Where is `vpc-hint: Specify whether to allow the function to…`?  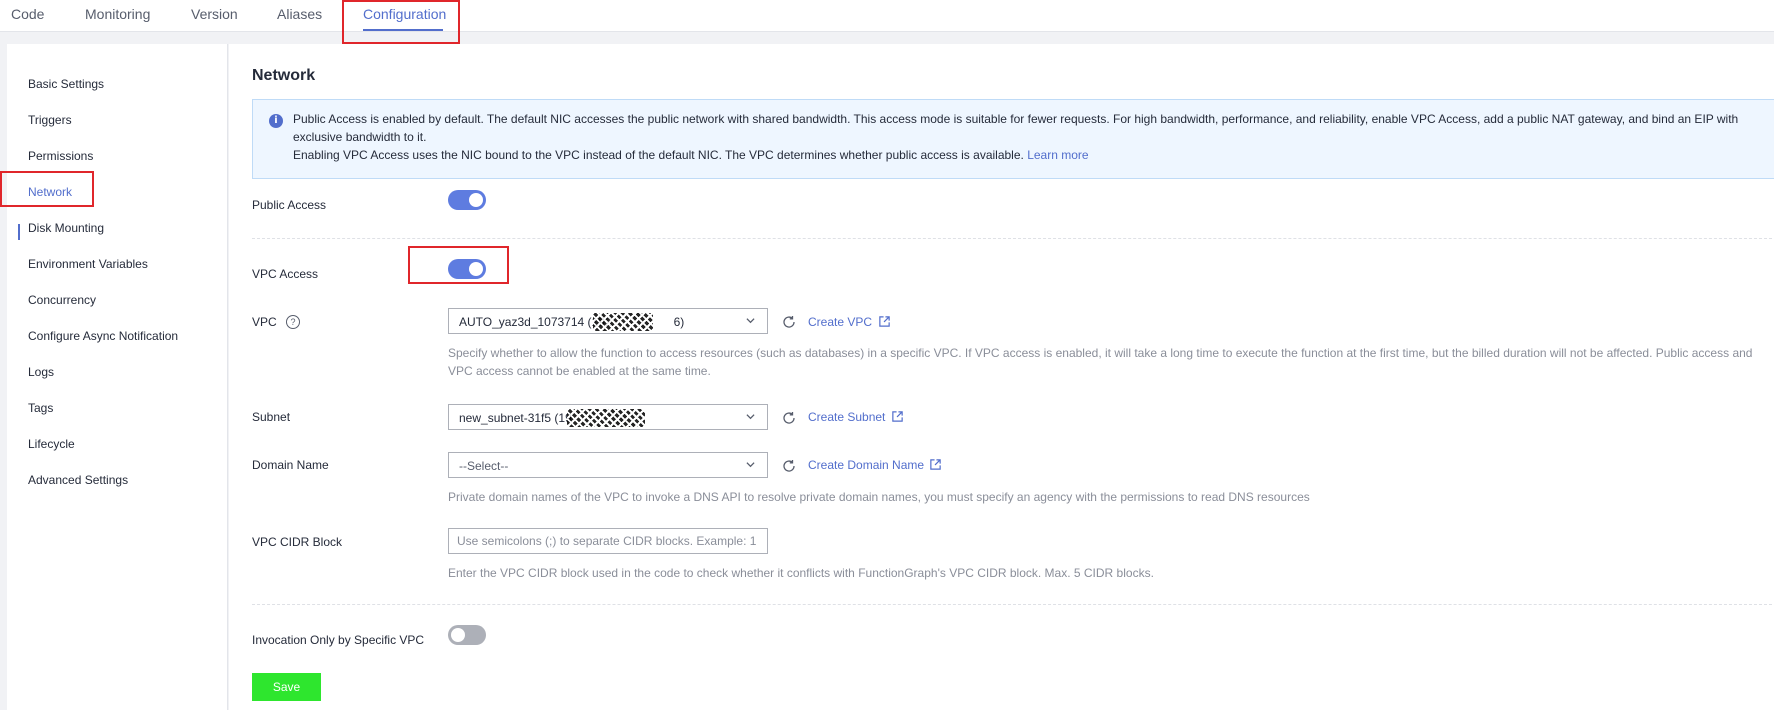
vpc-hint: Specify whether to allow the function to… is located at coordinates (1100, 362).